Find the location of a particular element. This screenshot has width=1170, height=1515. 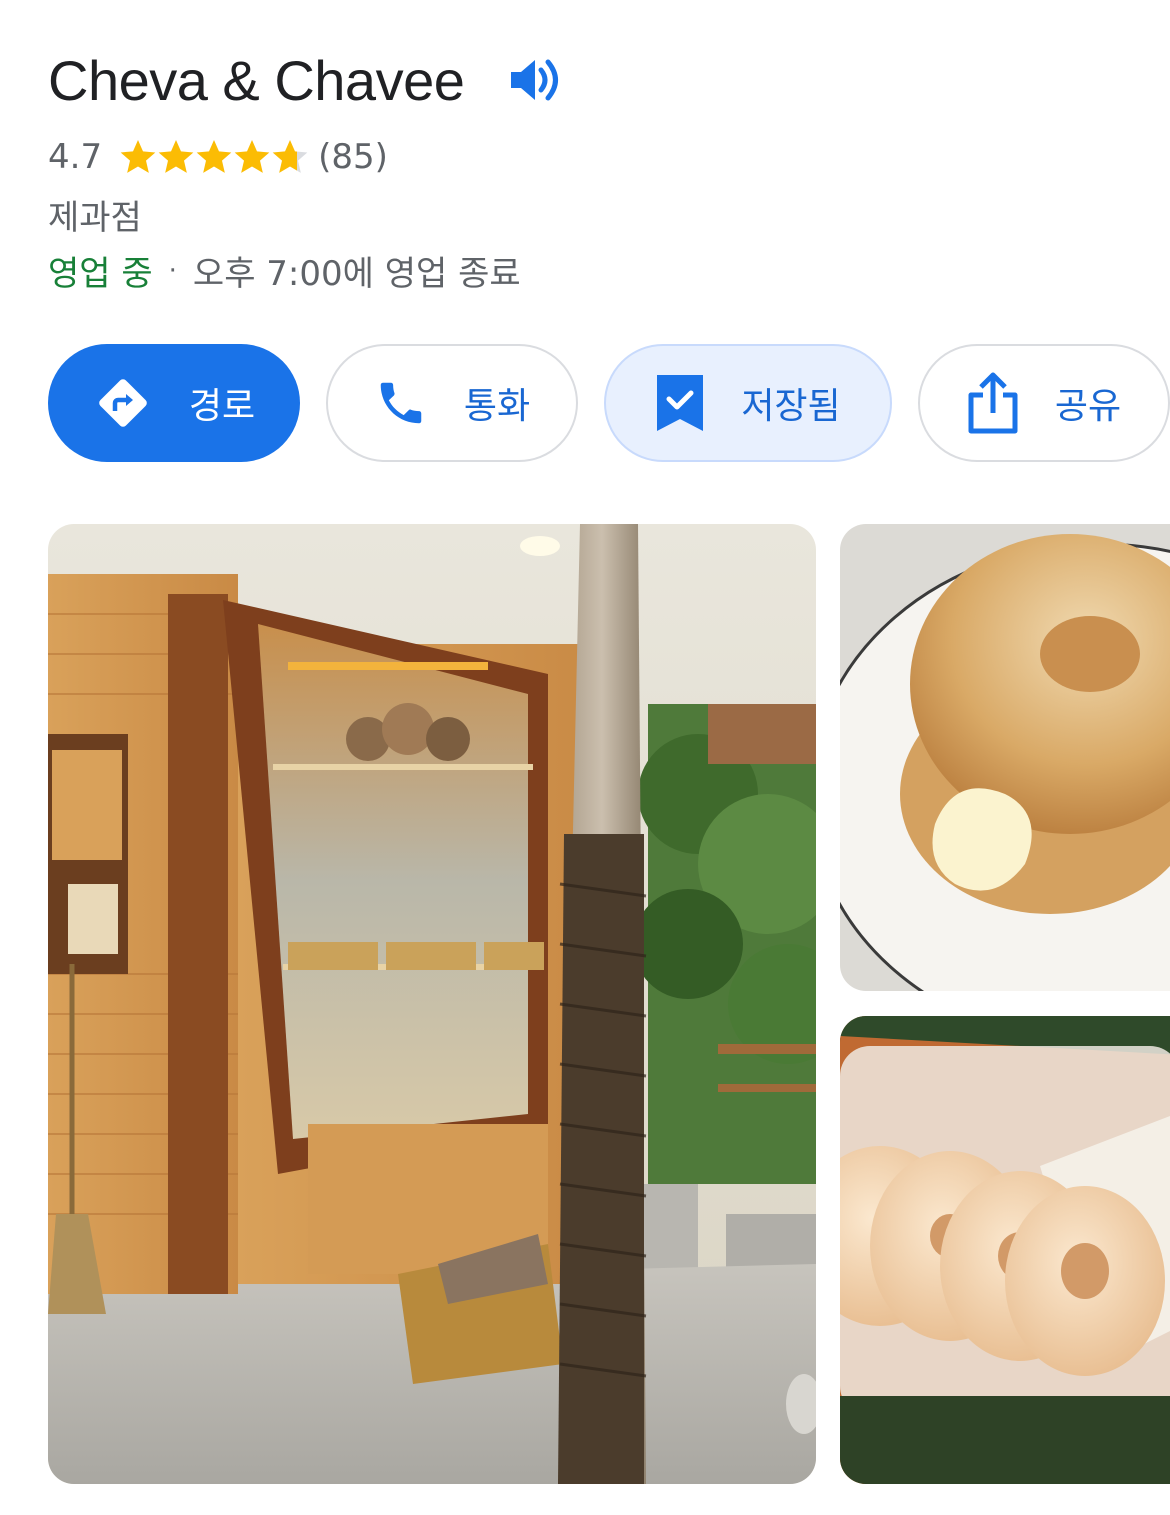

star-rating is located at coordinates (213, 157).